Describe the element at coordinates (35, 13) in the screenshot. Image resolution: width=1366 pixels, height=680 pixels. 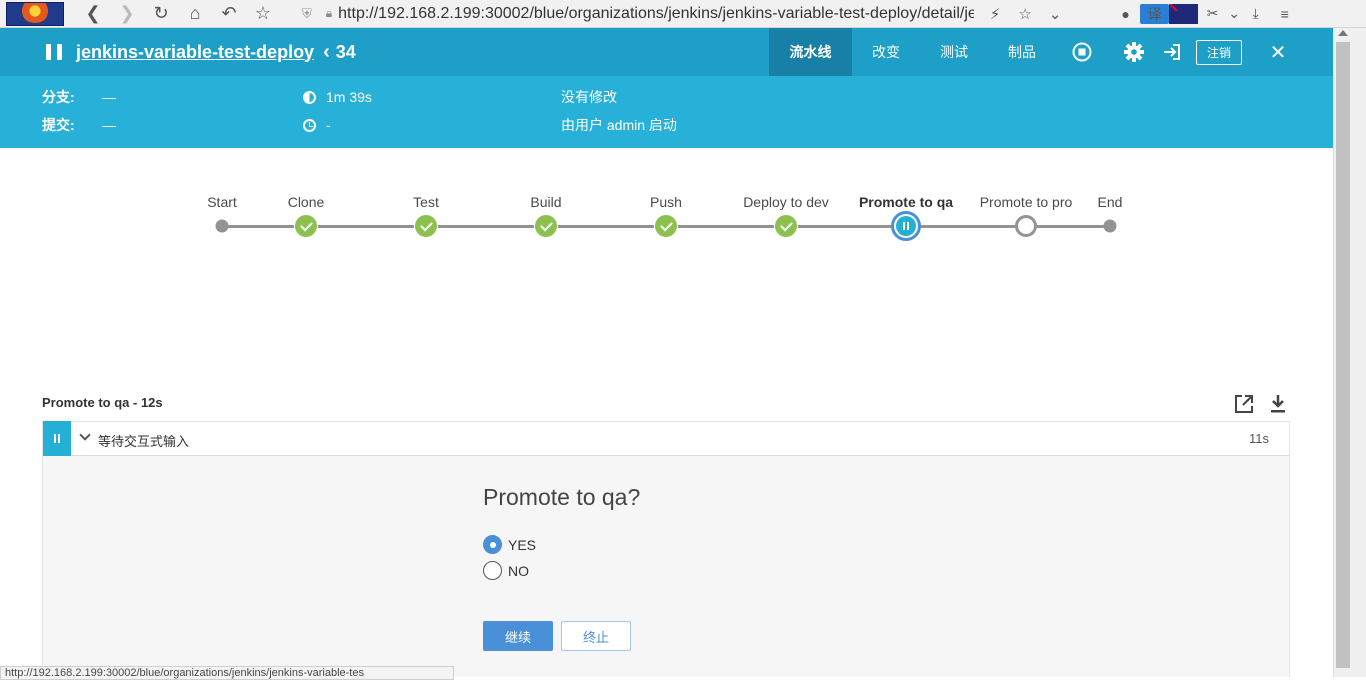
I see `browser-logo-icon` at that location.